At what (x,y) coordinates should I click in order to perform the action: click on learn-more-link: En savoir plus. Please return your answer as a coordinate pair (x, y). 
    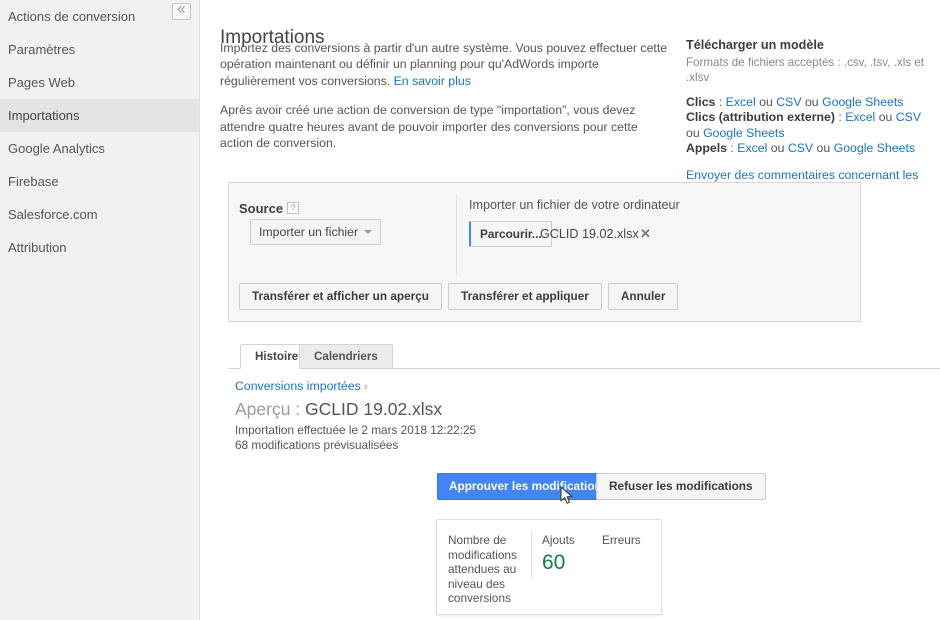
    Looking at the image, I should click on (432, 81).